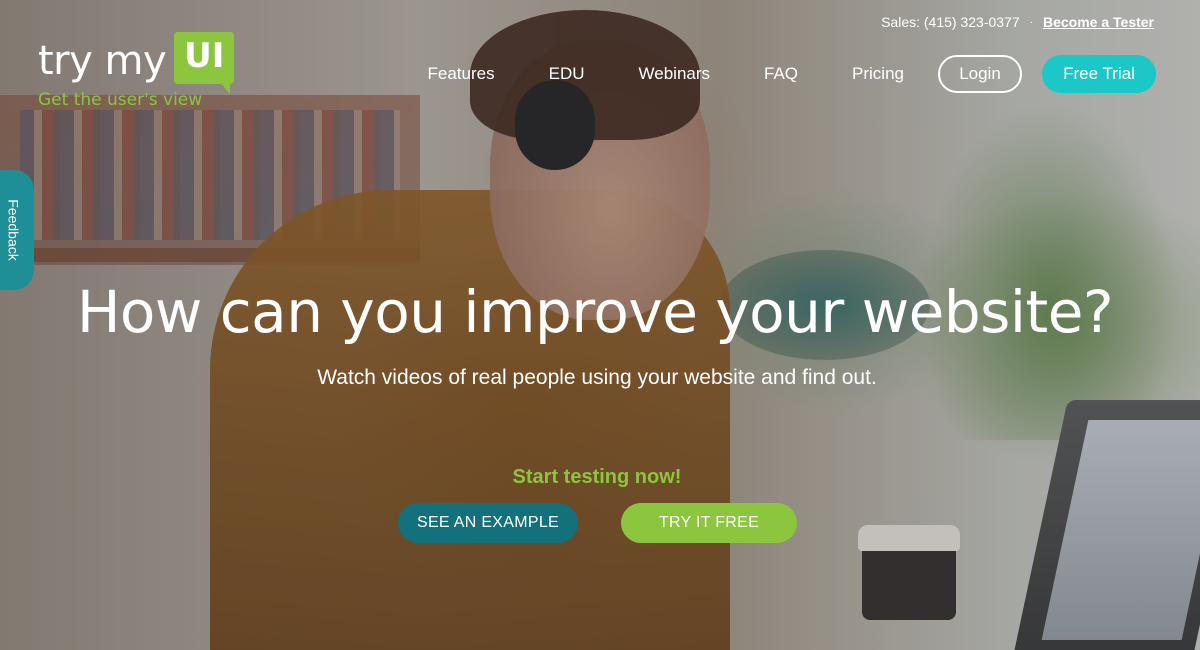 The image size is (1200, 650). Describe the element at coordinates (102, 61) in the screenshot. I see `logo-text: try my` at that location.